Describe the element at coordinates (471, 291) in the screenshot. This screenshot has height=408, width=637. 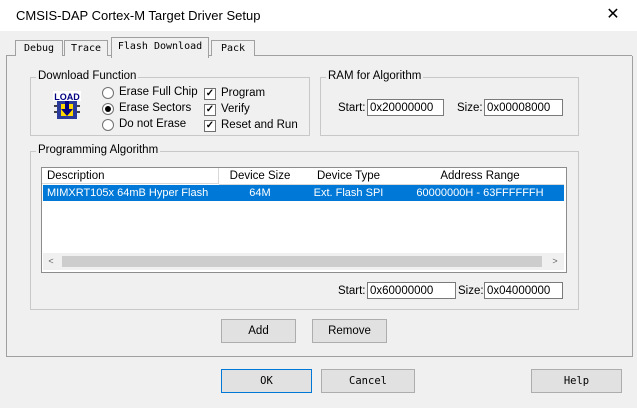
I see `algorithm-size-label: Size:` at that location.